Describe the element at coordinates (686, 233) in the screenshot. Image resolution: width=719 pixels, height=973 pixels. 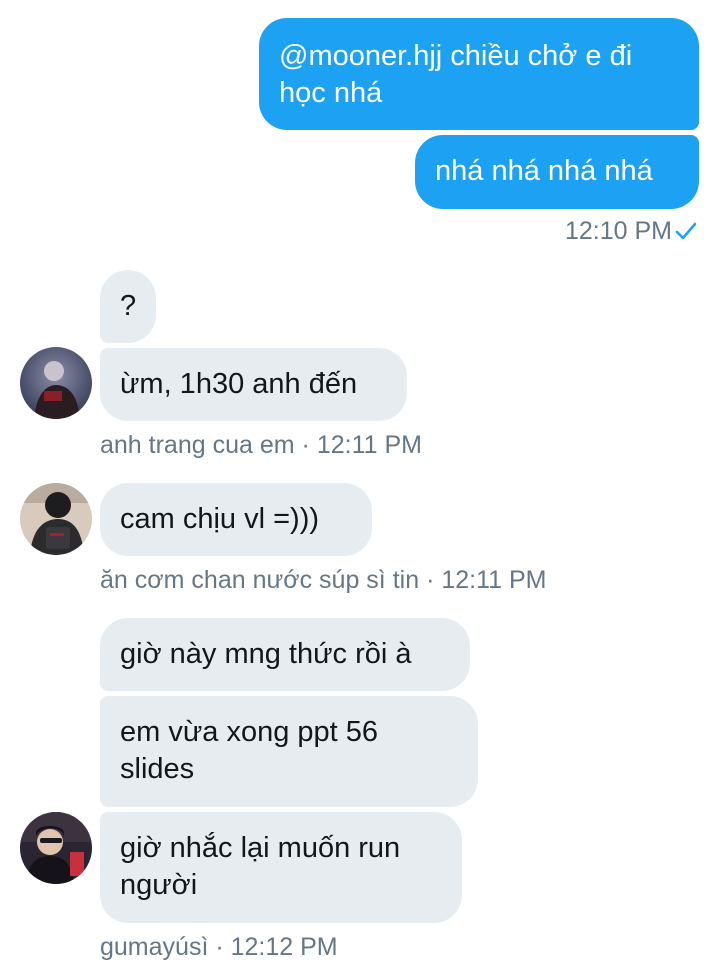
I see `checkmark-icon` at that location.